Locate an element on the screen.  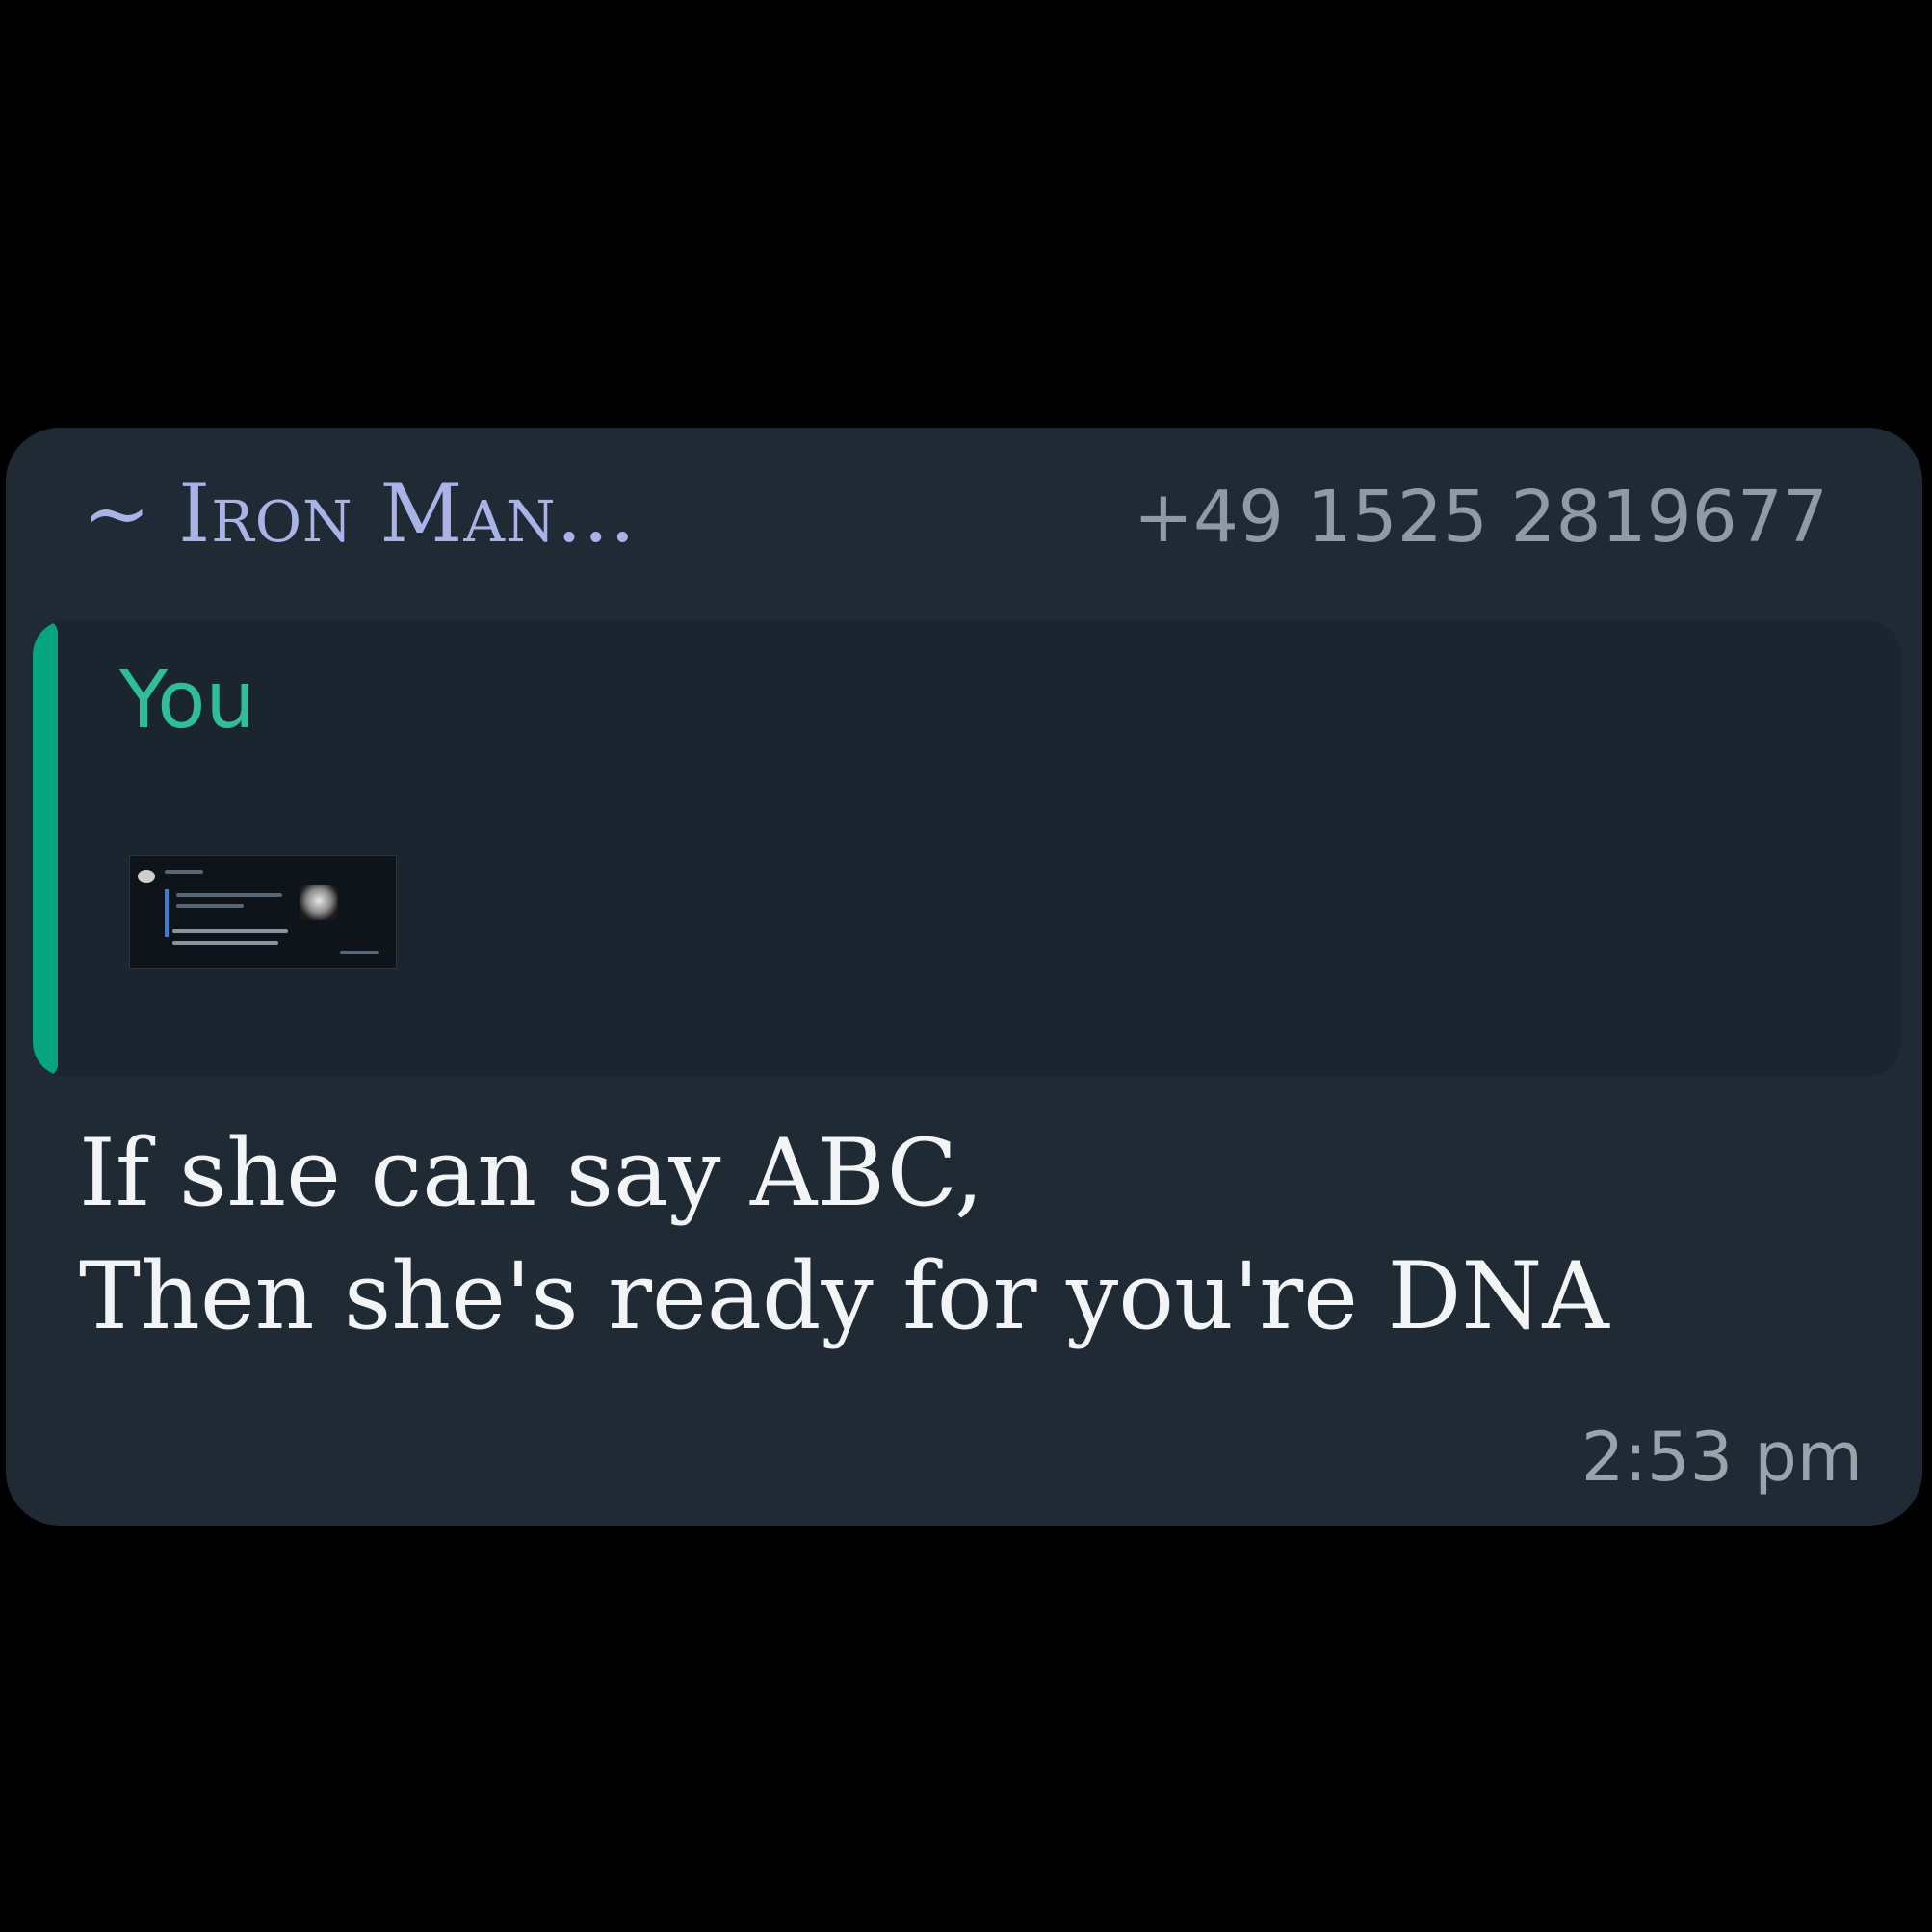
message-timestamp: 2:53 pm is located at coordinates (1721, 1457).